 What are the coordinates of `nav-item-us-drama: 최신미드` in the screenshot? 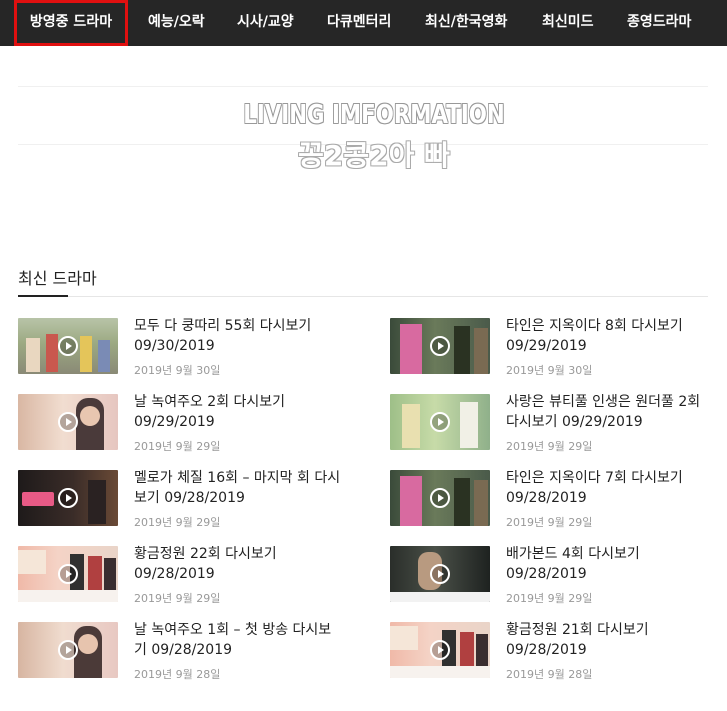 It's located at (568, 23).